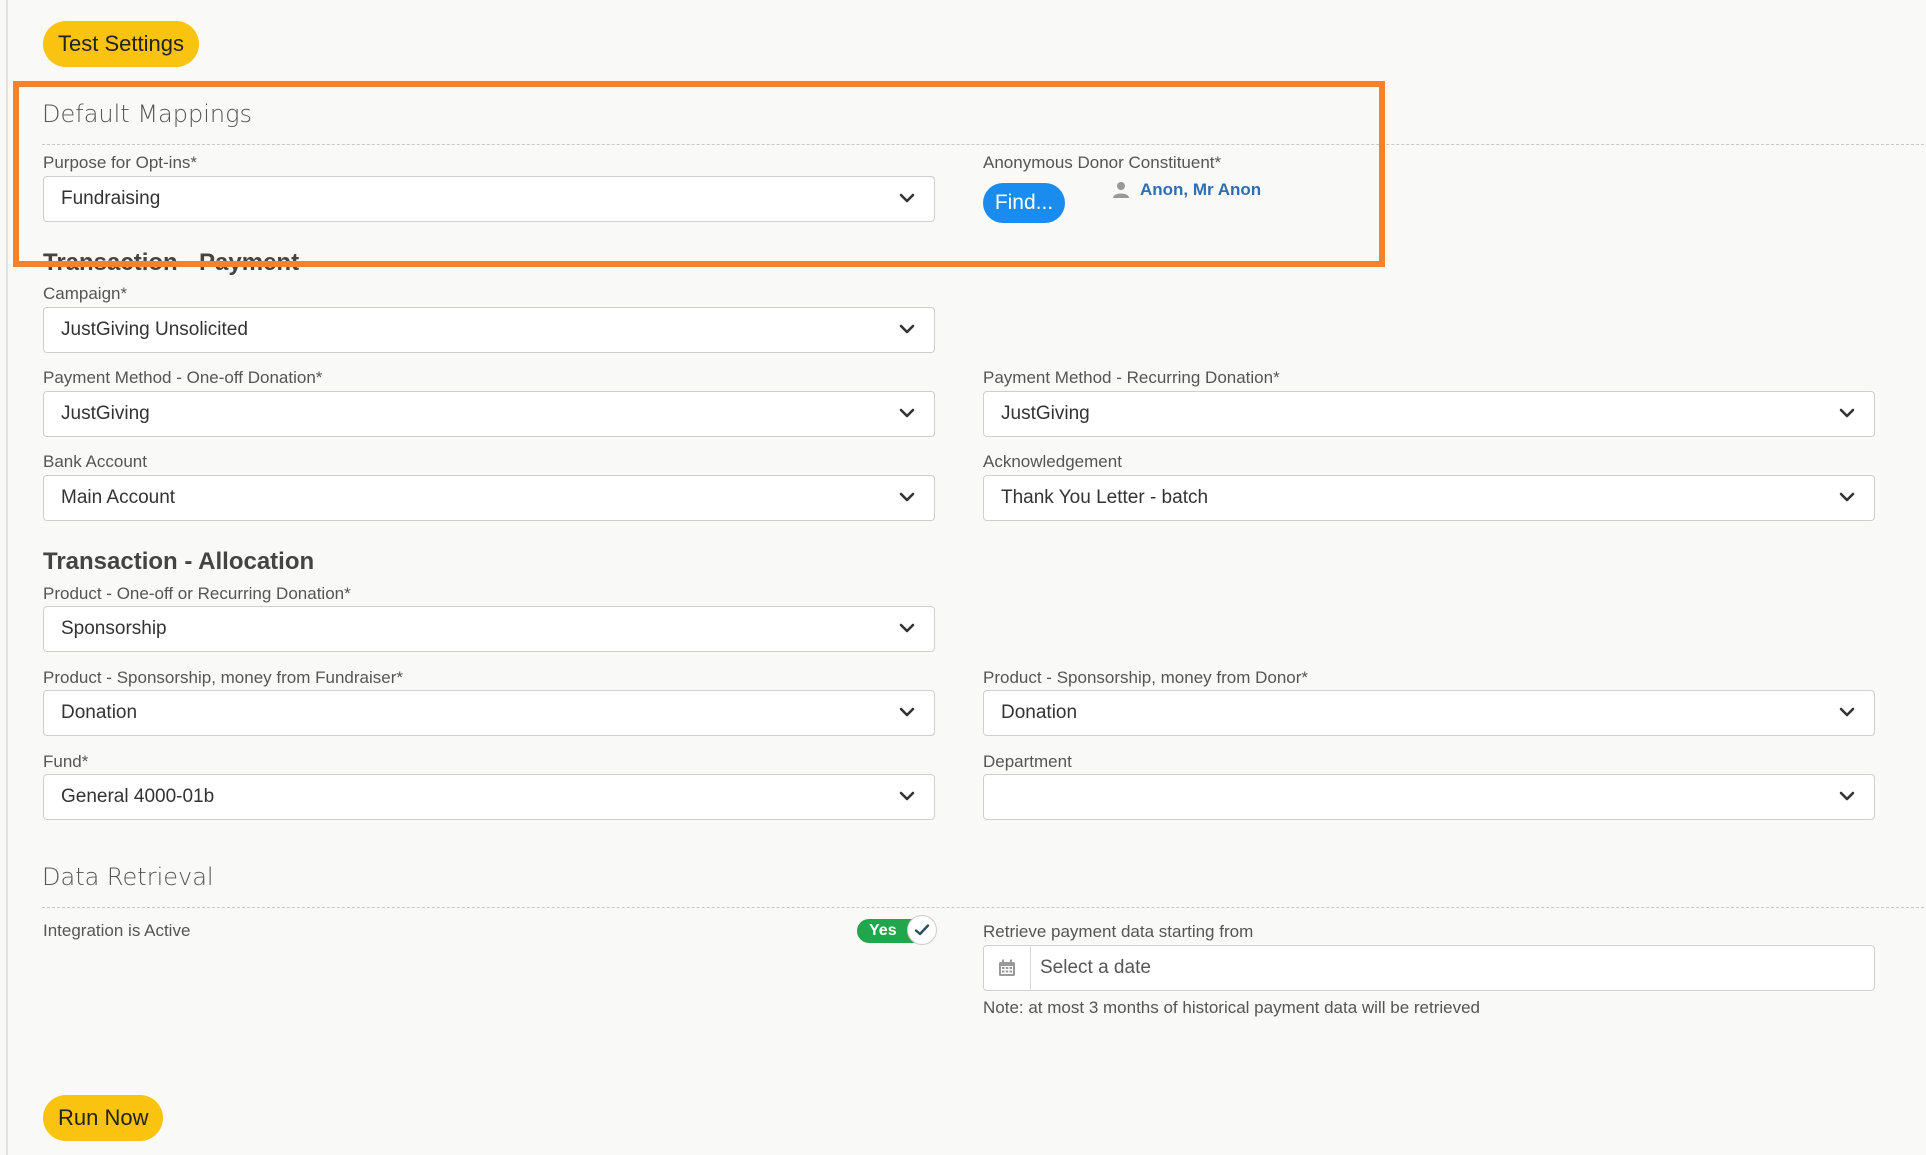 This screenshot has height=1155, width=1926. I want to click on purpose-opt-ins-select: Fundraising, so click(489, 199).